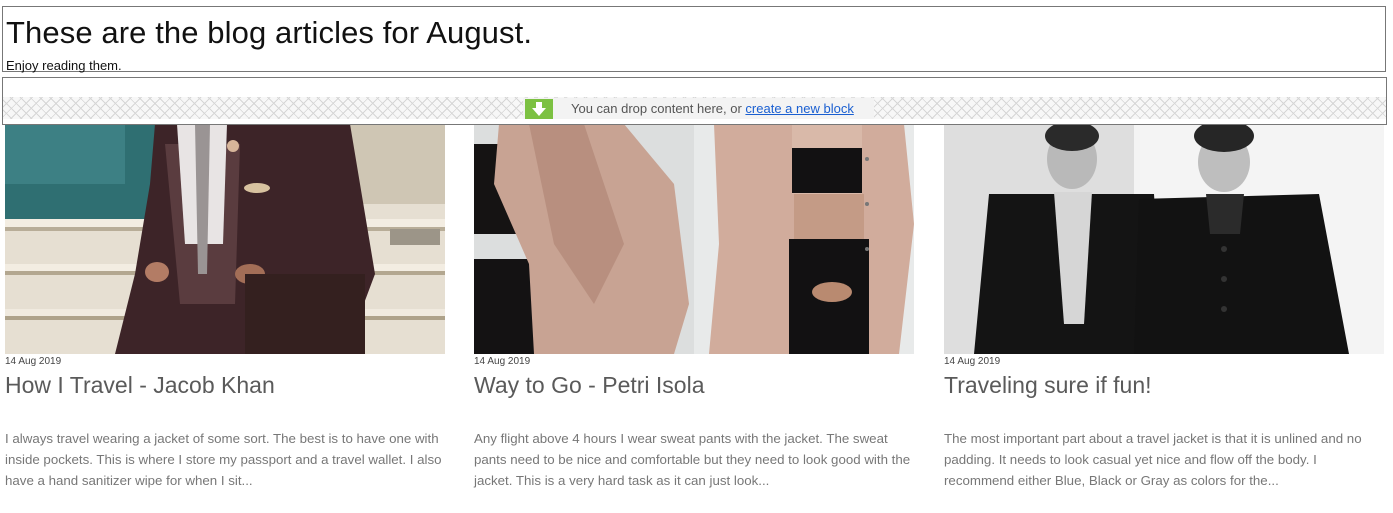  What do you see at coordinates (539, 108) in the screenshot?
I see `download-arrow-icon` at bounding box center [539, 108].